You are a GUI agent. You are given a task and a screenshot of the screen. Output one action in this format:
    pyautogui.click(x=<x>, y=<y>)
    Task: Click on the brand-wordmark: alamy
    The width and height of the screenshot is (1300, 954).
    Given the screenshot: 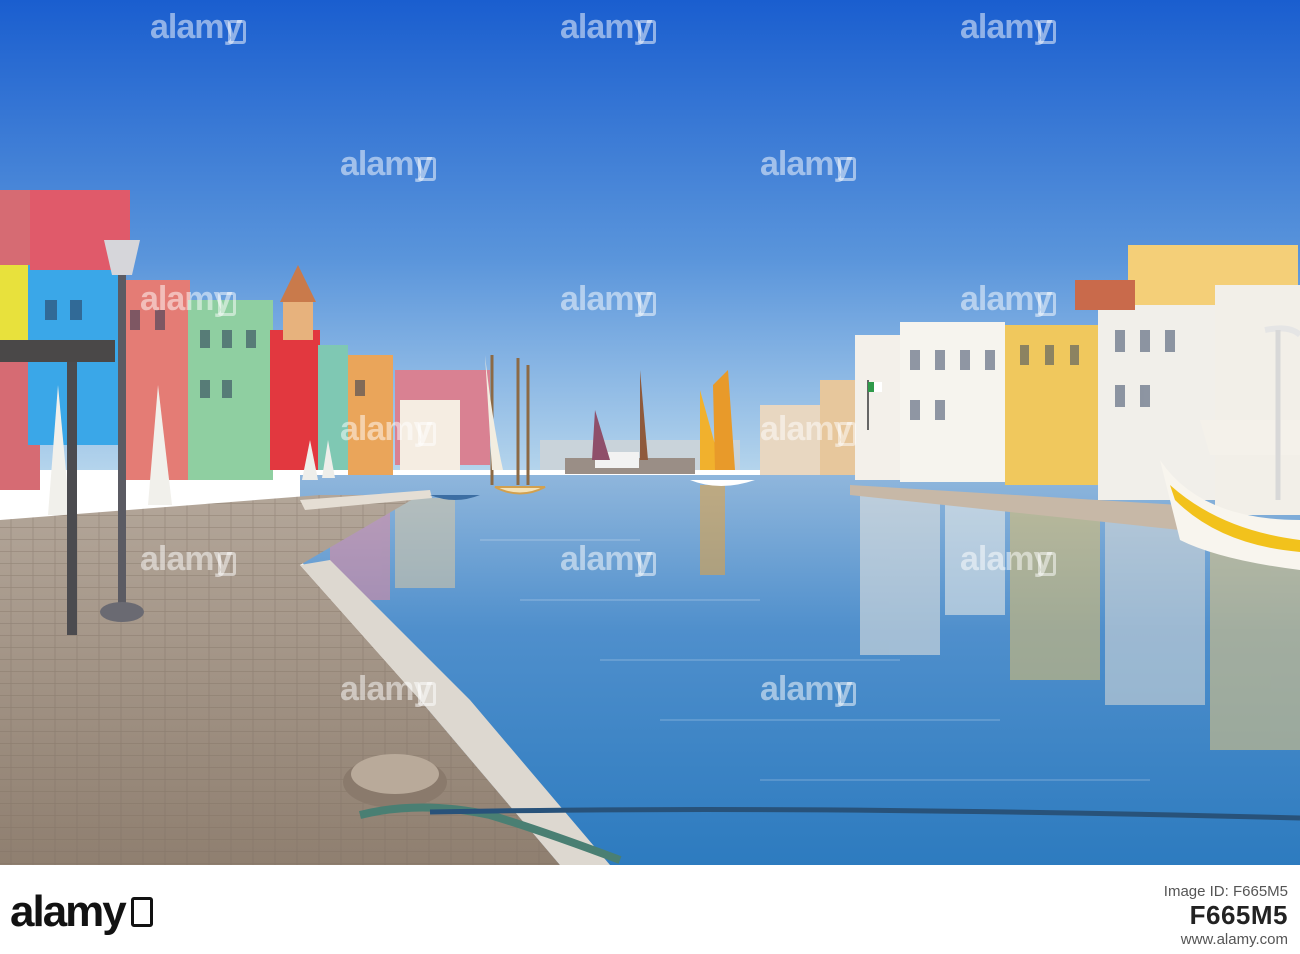 What is the action you would take?
    pyautogui.click(x=68, y=911)
    